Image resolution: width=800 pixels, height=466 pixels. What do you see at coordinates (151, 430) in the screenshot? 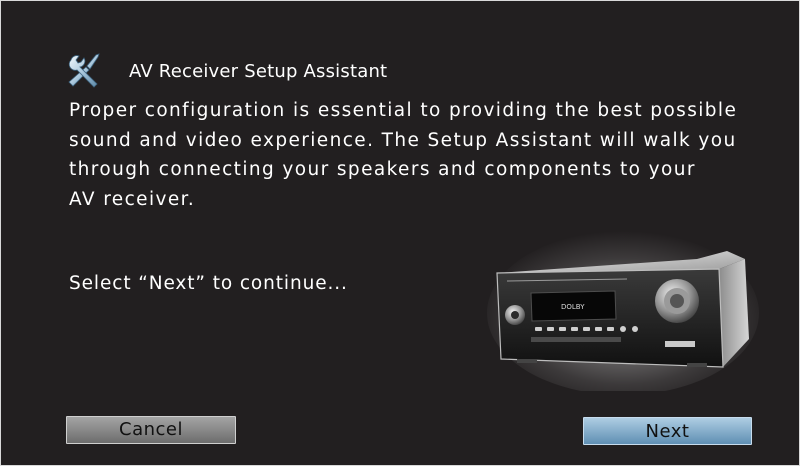
I see `cancel-button: Cancel` at bounding box center [151, 430].